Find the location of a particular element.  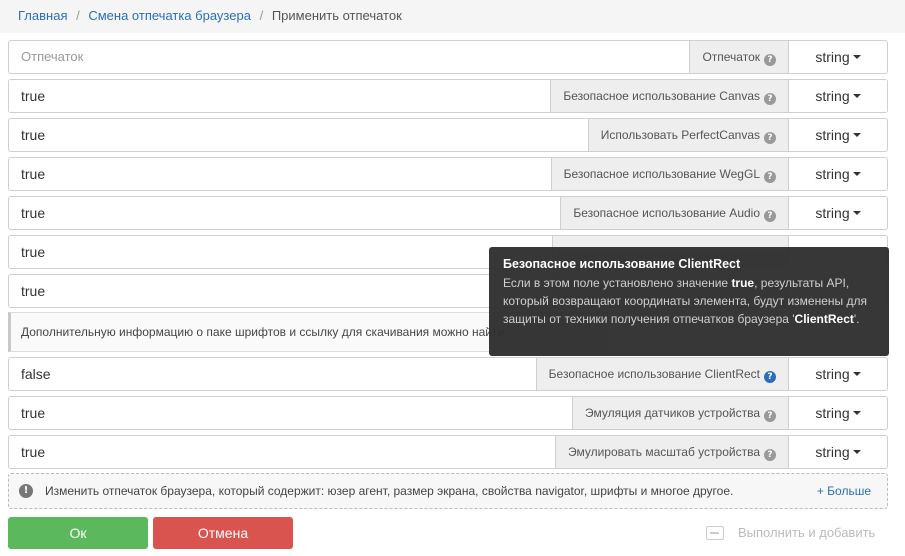

execute-and-add-button: Выполнить и добавить is located at coordinates (790, 533).